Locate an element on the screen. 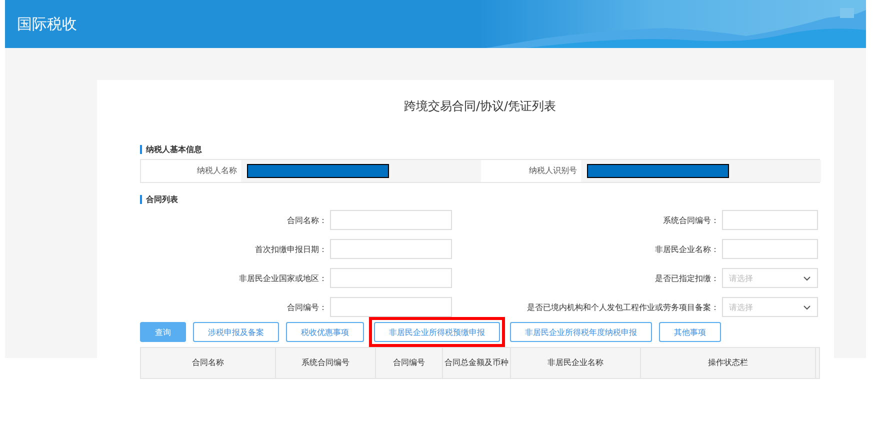 The height and width of the screenshot is (429, 873). field-label: 合同编号： is located at coordinates (307, 307).